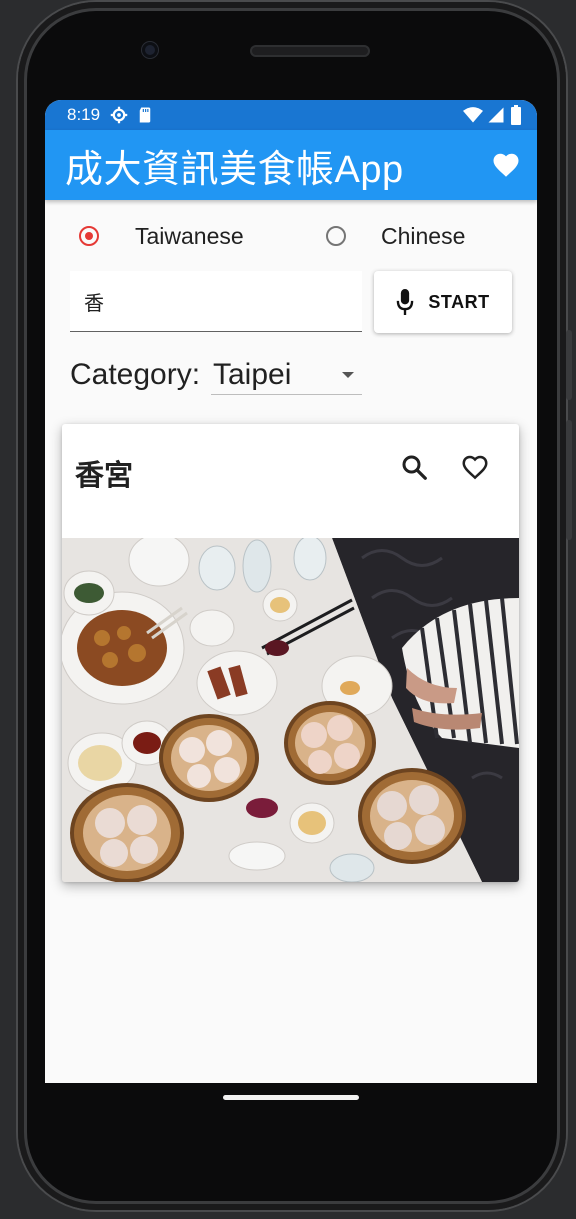  I want to click on status-bar: 8:19, so click(291, 115).